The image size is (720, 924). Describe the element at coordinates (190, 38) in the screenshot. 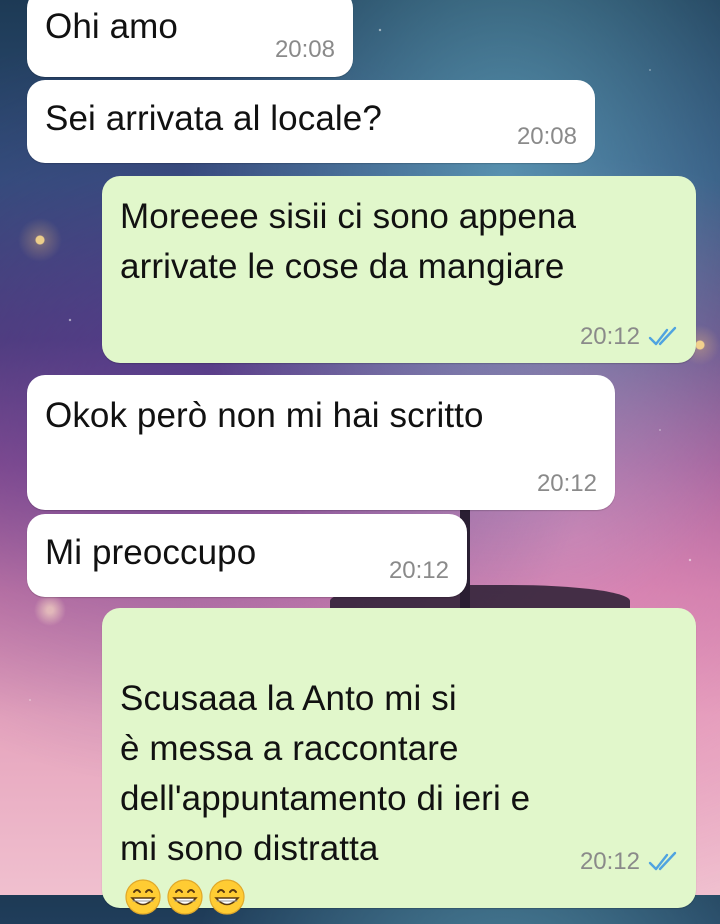

I see `incoming-message: Ohi amo 20:08` at that location.